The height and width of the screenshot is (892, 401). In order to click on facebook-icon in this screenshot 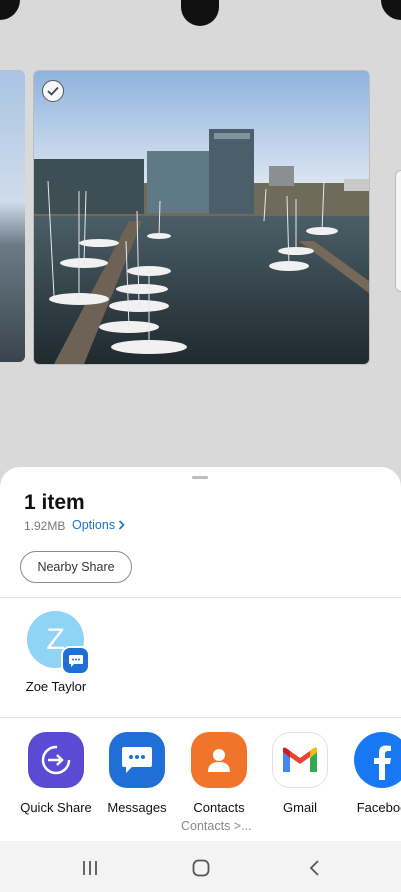, I will do `click(377, 760)`.